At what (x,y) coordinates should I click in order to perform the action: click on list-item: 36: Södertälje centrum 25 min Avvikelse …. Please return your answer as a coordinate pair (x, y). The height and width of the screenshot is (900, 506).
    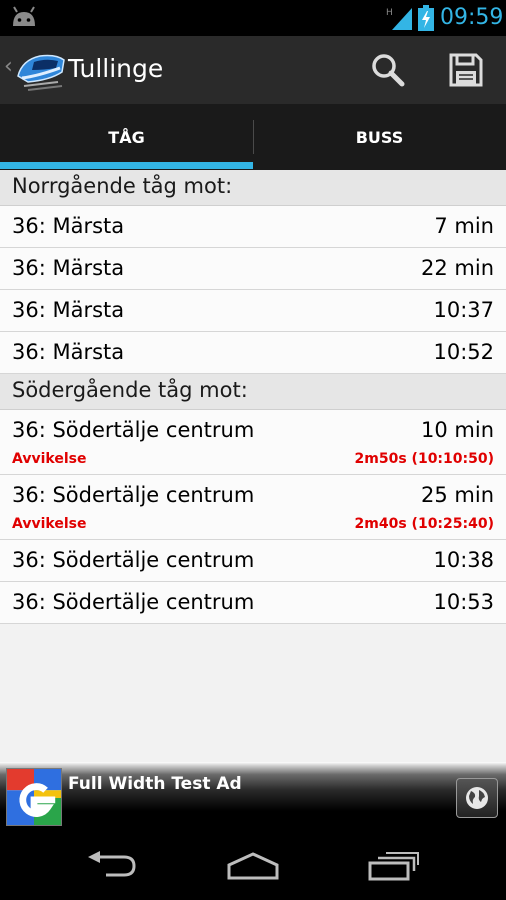
    Looking at the image, I should click on (253, 507).